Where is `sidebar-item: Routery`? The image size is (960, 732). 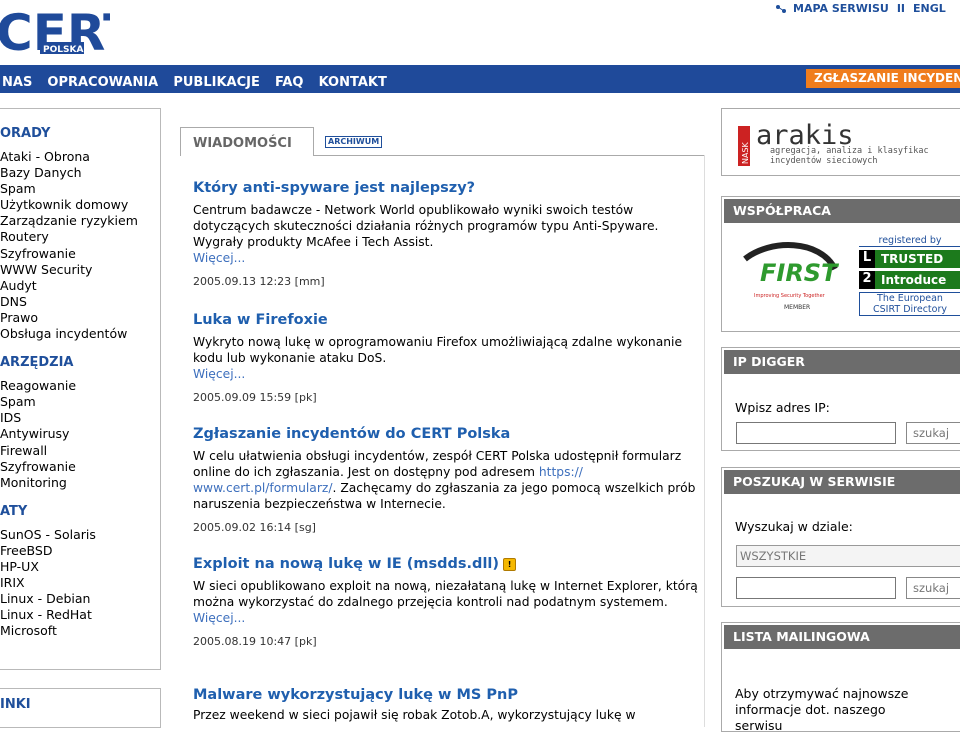 sidebar-item: Routery is located at coordinates (80, 237).